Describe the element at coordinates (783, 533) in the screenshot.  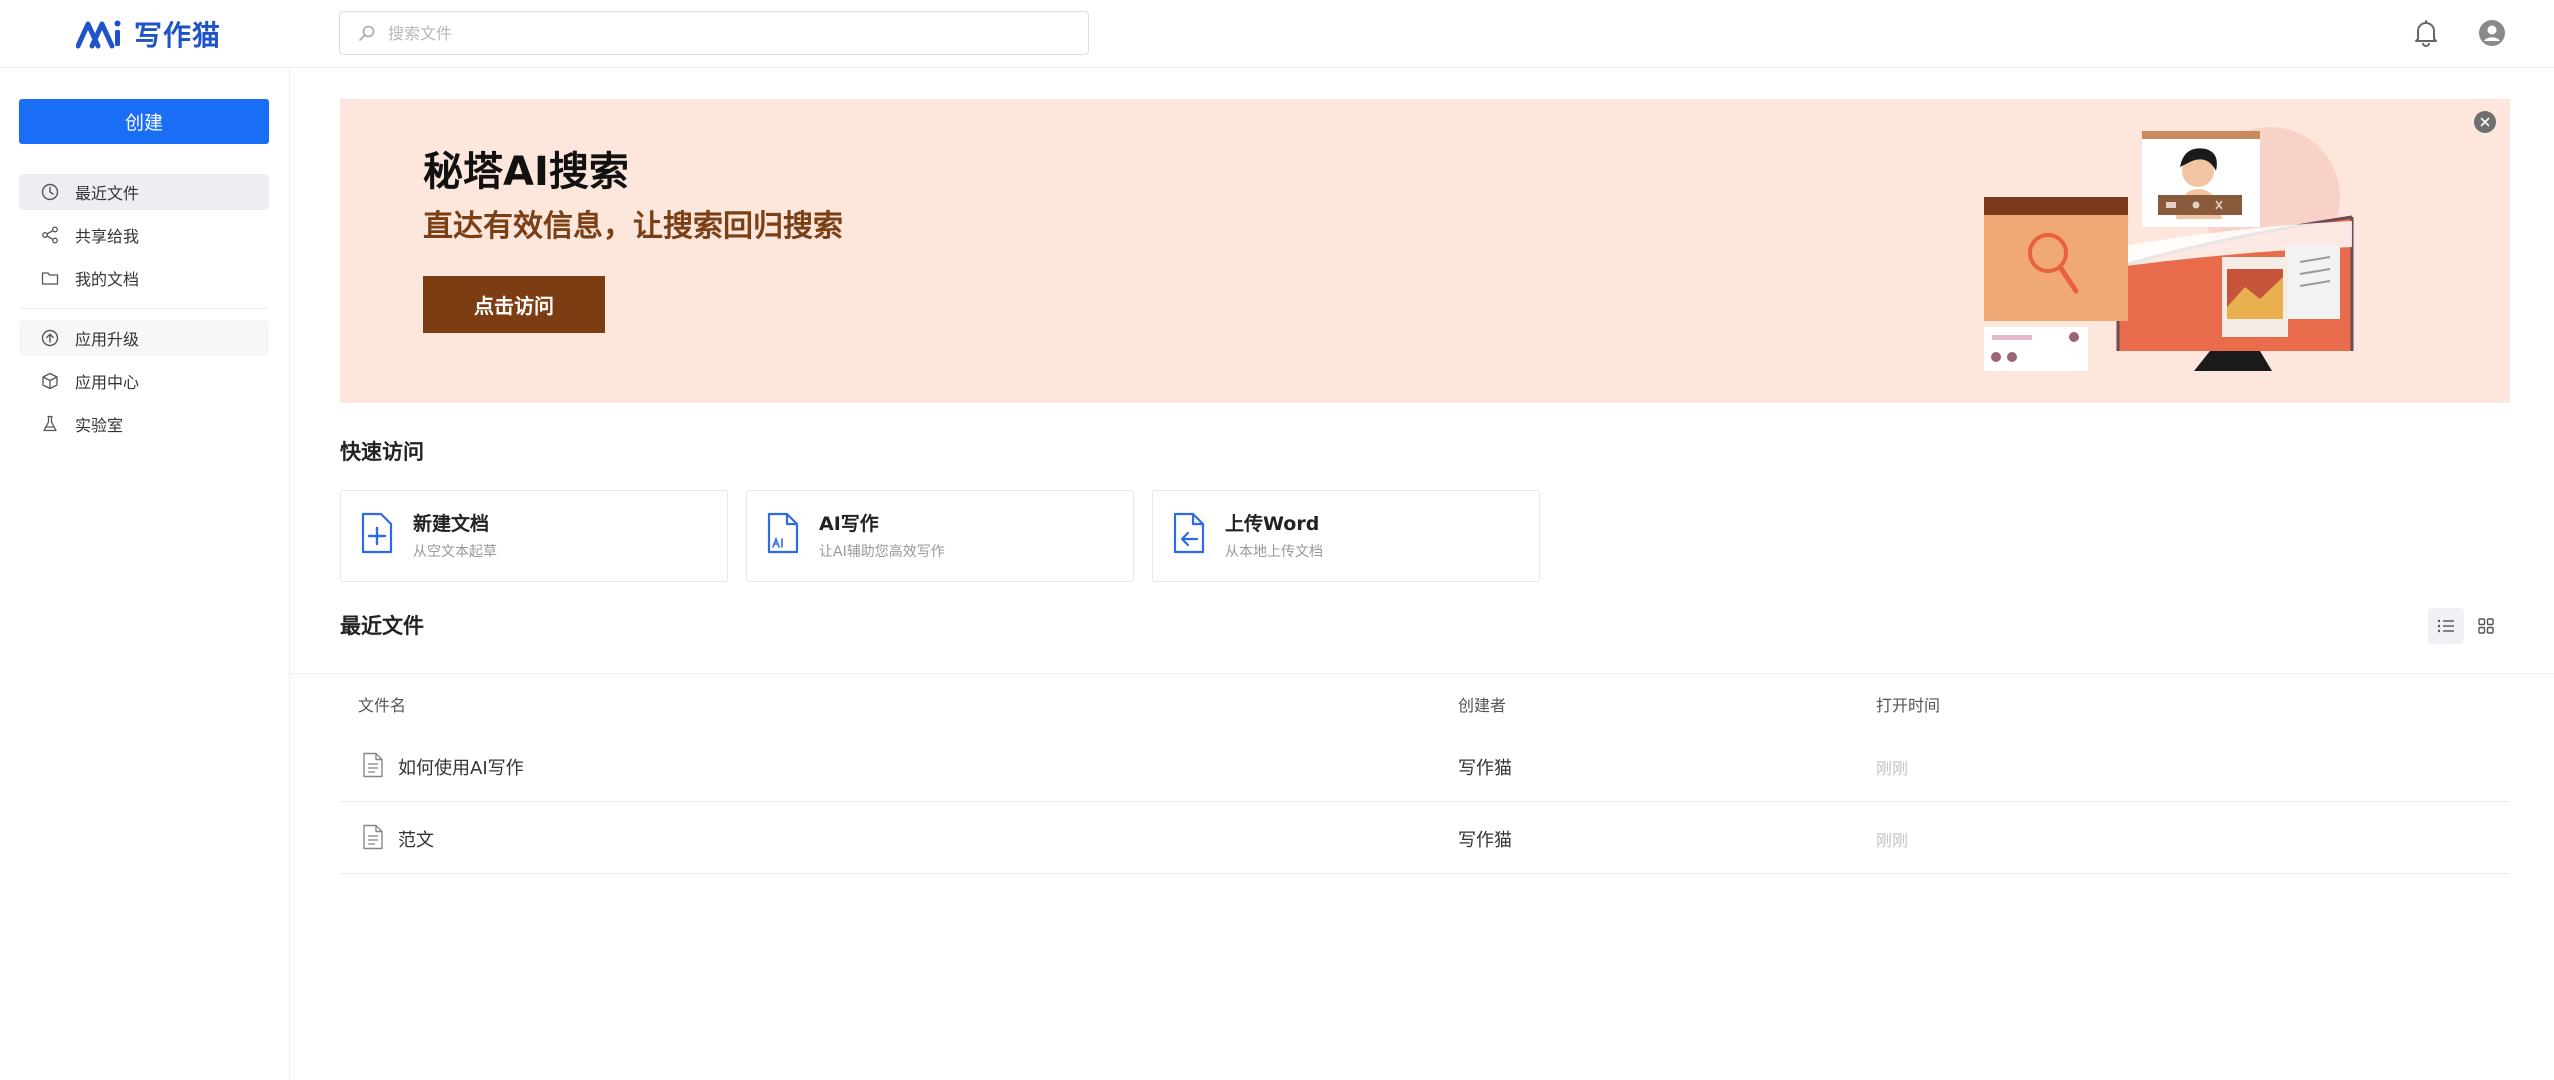
I see `ai-doc-icon` at that location.